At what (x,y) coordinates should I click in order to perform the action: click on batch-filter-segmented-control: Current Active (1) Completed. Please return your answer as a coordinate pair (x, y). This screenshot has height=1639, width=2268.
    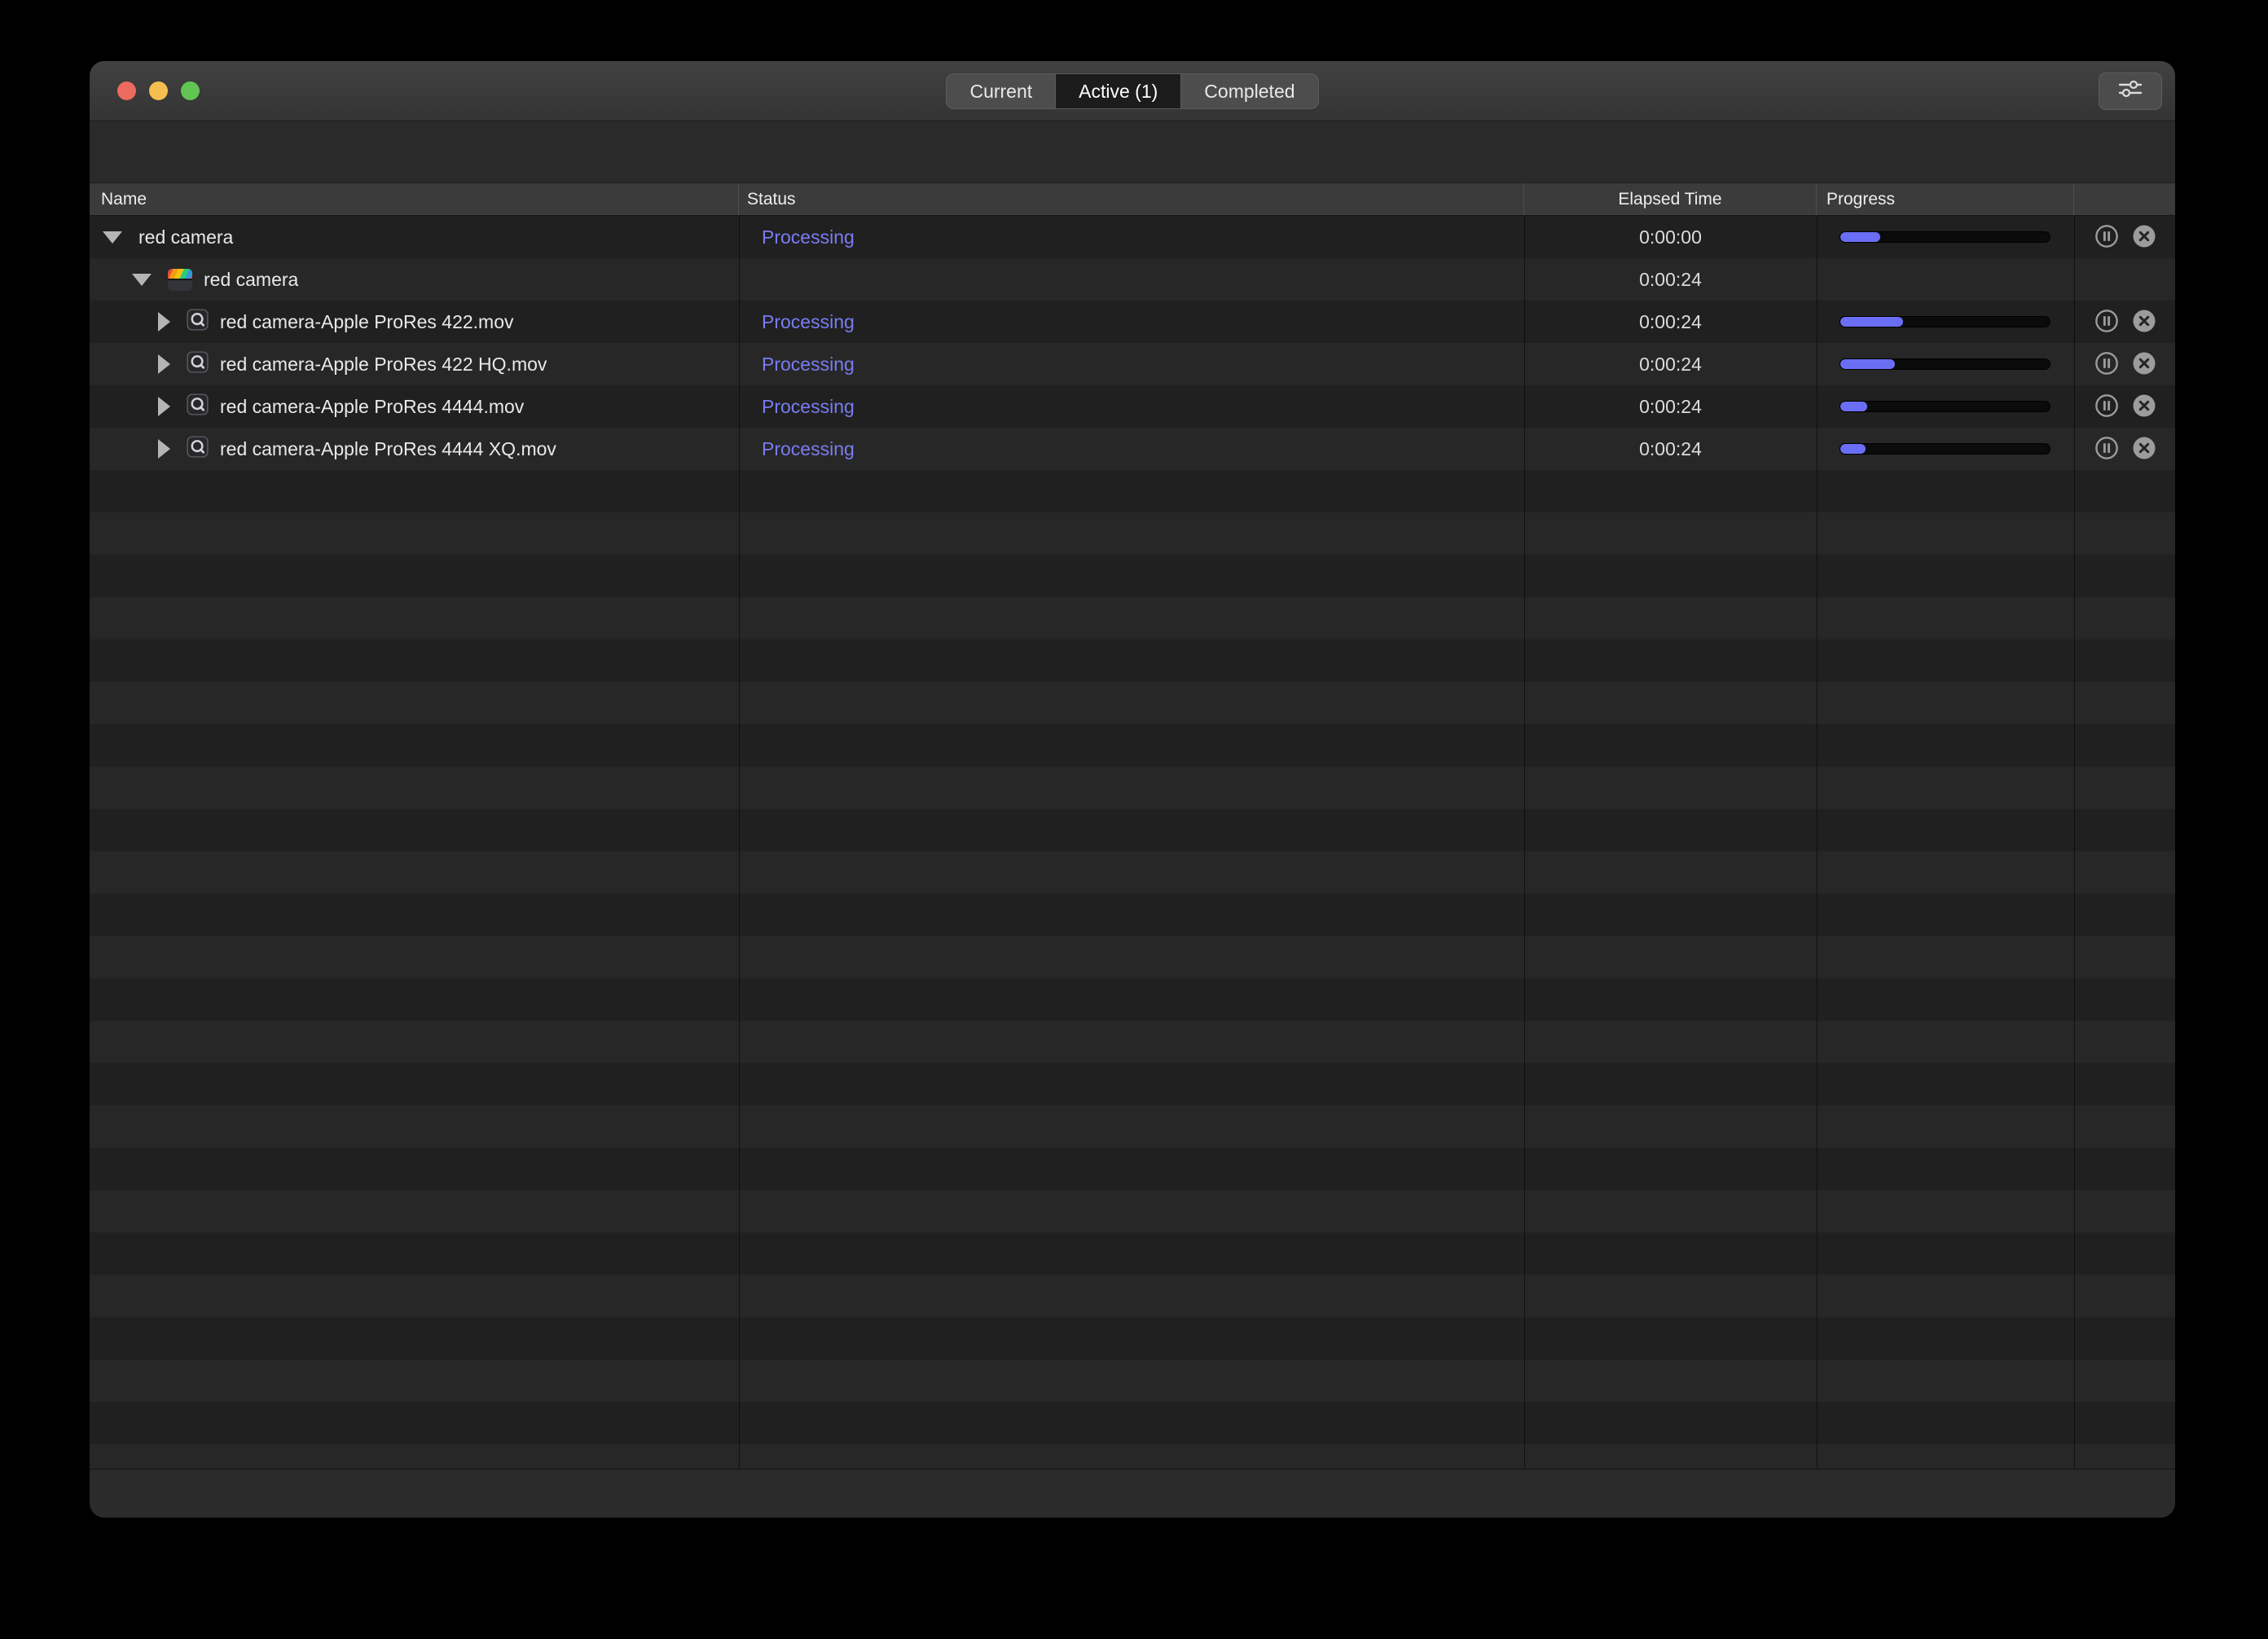
    Looking at the image, I should click on (1132, 91).